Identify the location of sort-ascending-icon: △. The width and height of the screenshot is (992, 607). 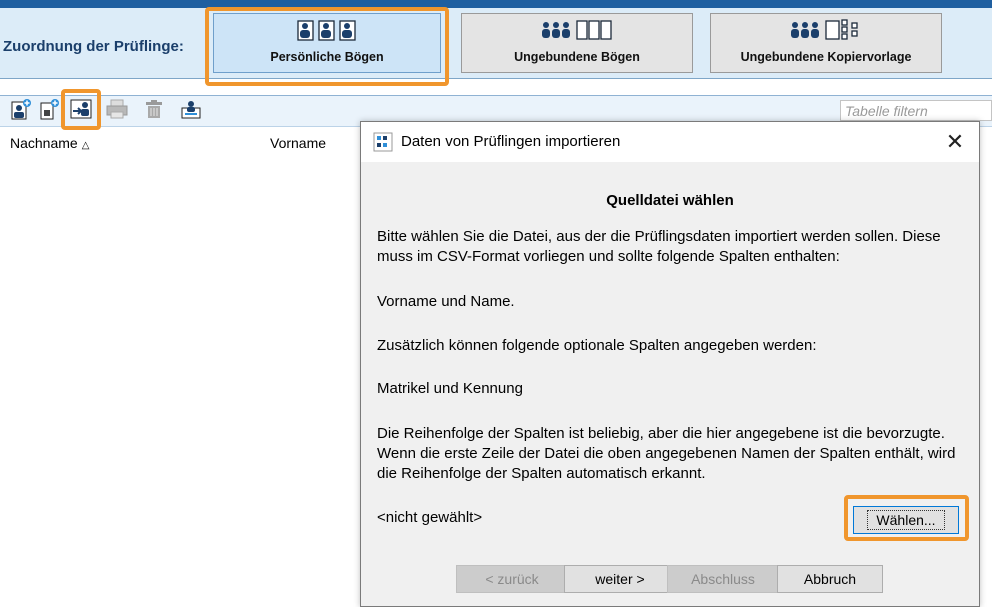
(85, 145).